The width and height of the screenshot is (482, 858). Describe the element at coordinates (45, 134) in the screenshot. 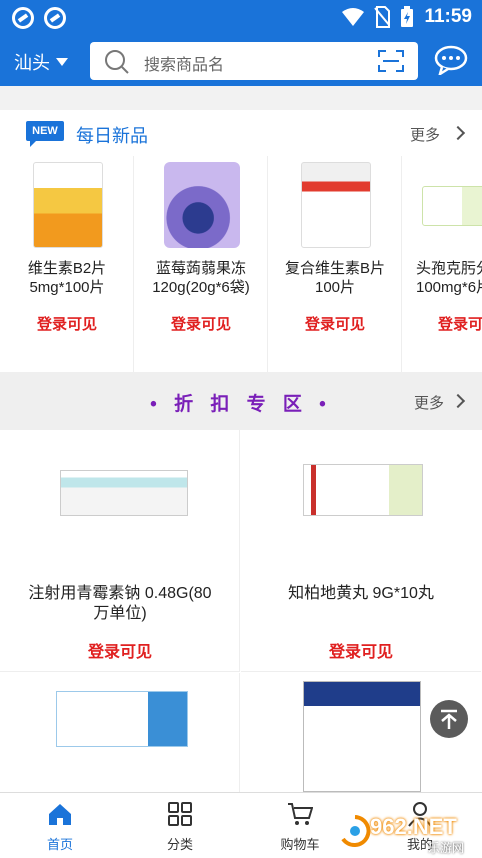

I see `new-badge: NEW` at that location.